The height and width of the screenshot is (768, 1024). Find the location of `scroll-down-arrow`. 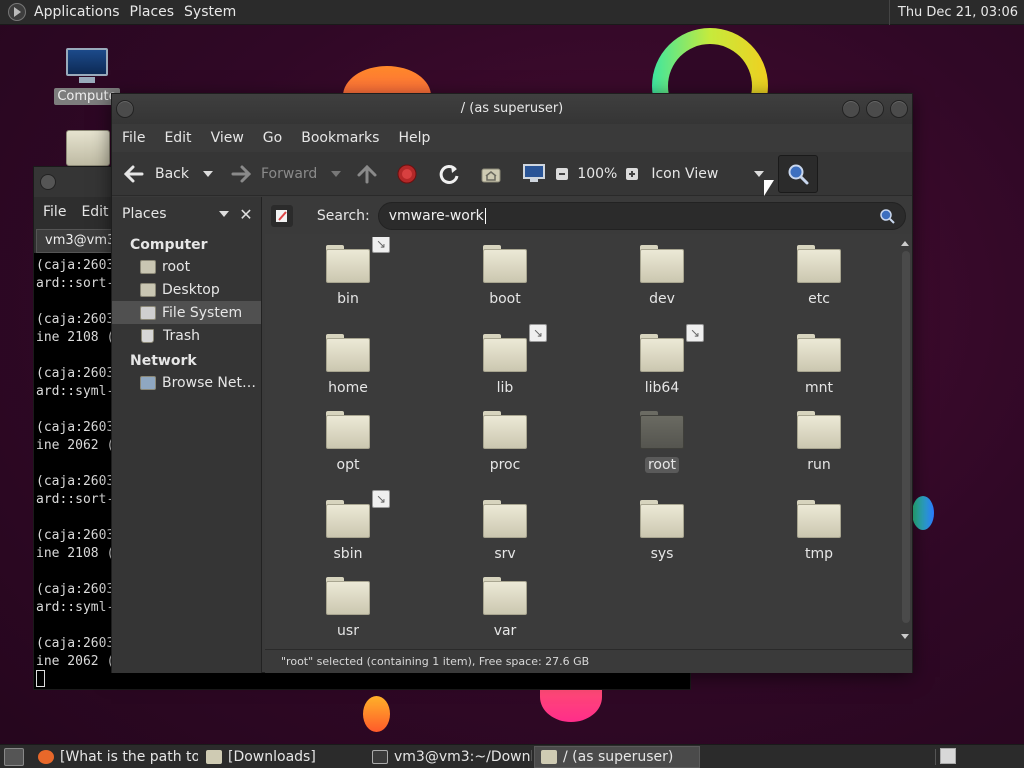

scroll-down-arrow is located at coordinates (905, 636).